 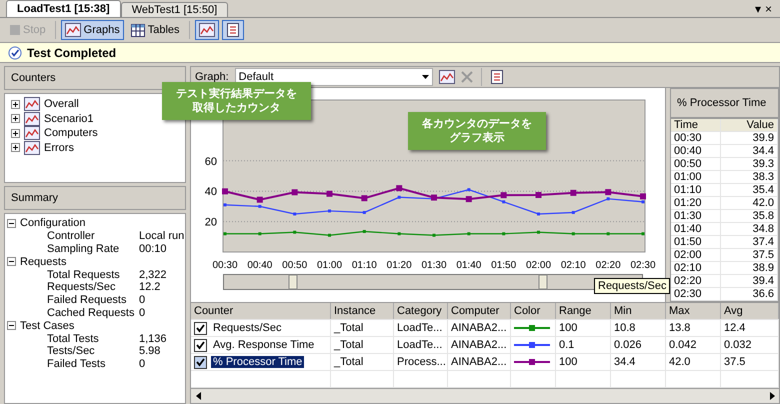 I want to click on close-button: ×, so click(x=768, y=9).